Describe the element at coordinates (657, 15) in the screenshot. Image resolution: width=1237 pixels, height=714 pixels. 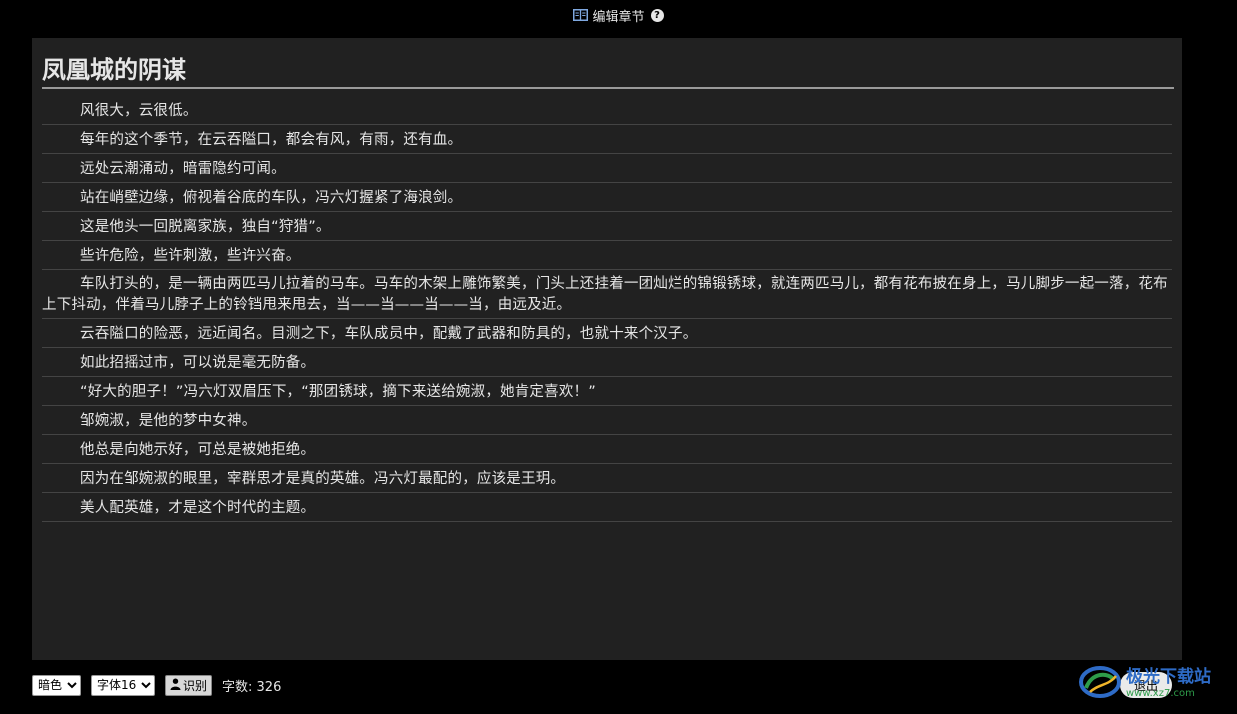
I see `question-circle-icon: ?` at that location.